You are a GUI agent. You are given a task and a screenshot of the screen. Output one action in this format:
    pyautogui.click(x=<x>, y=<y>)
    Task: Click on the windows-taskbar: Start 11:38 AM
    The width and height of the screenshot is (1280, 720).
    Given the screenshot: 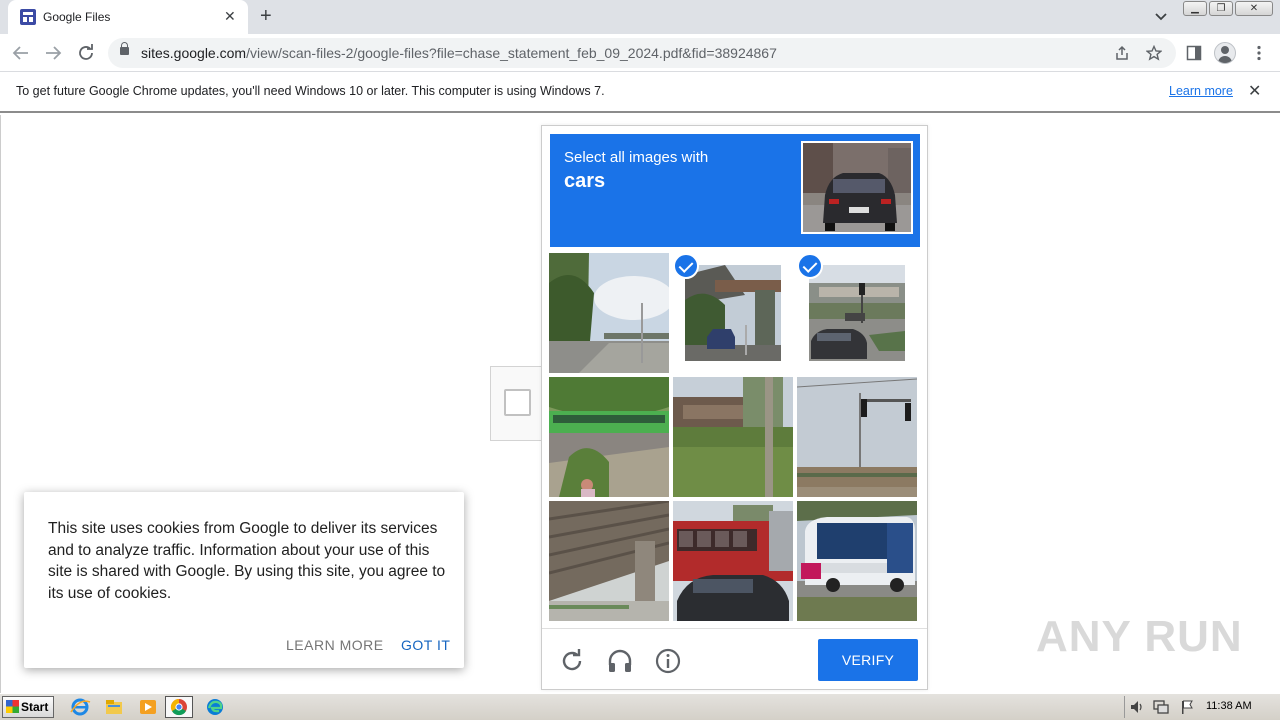 What is the action you would take?
    pyautogui.click(x=640, y=706)
    